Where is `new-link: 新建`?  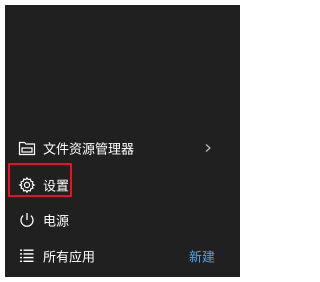 new-link: 新建 is located at coordinates (202, 256).